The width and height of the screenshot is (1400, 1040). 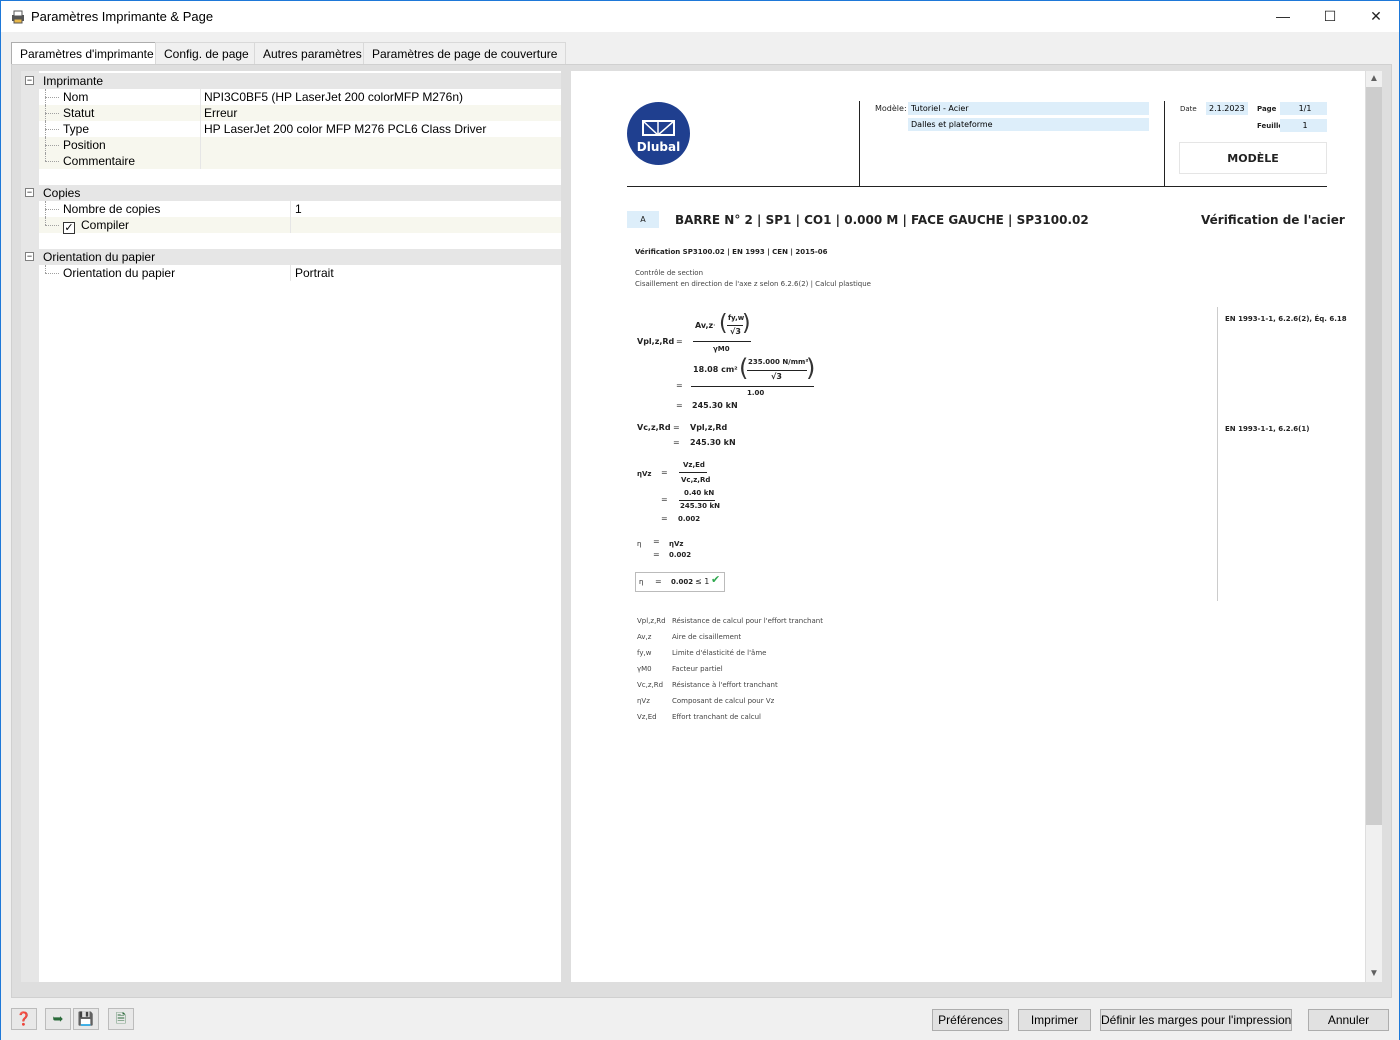 What do you see at coordinates (206, 53) in the screenshot?
I see `tab-page-config: Config. de page` at bounding box center [206, 53].